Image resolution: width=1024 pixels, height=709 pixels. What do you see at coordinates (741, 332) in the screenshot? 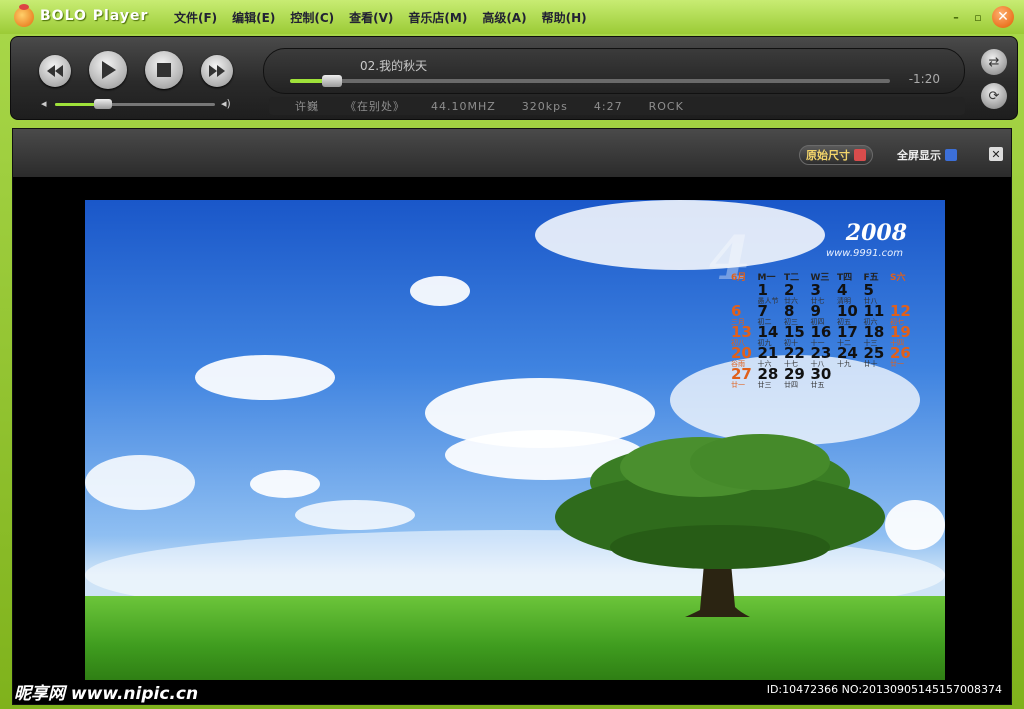
I see `calendar-day-number: 13` at bounding box center [741, 332].